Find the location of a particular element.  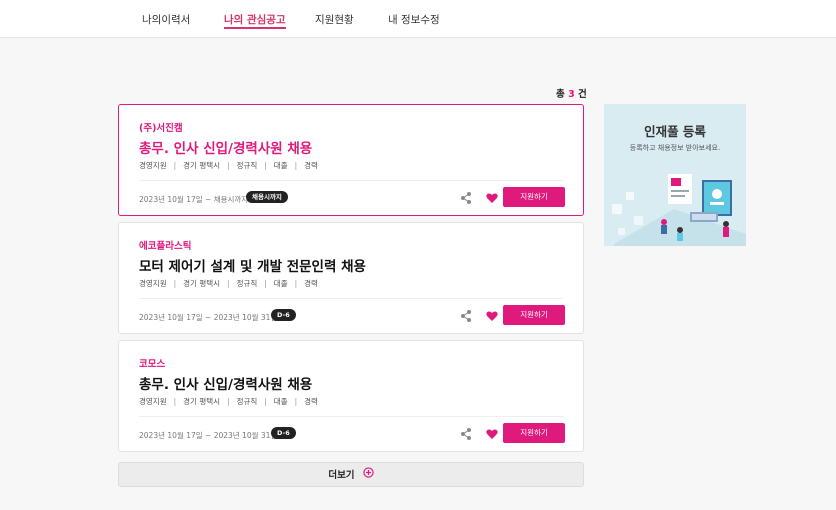

talent-pool-banner: 인재풀 등록 등록하고 채용정보 받아보세요. is located at coordinates (675, 175).